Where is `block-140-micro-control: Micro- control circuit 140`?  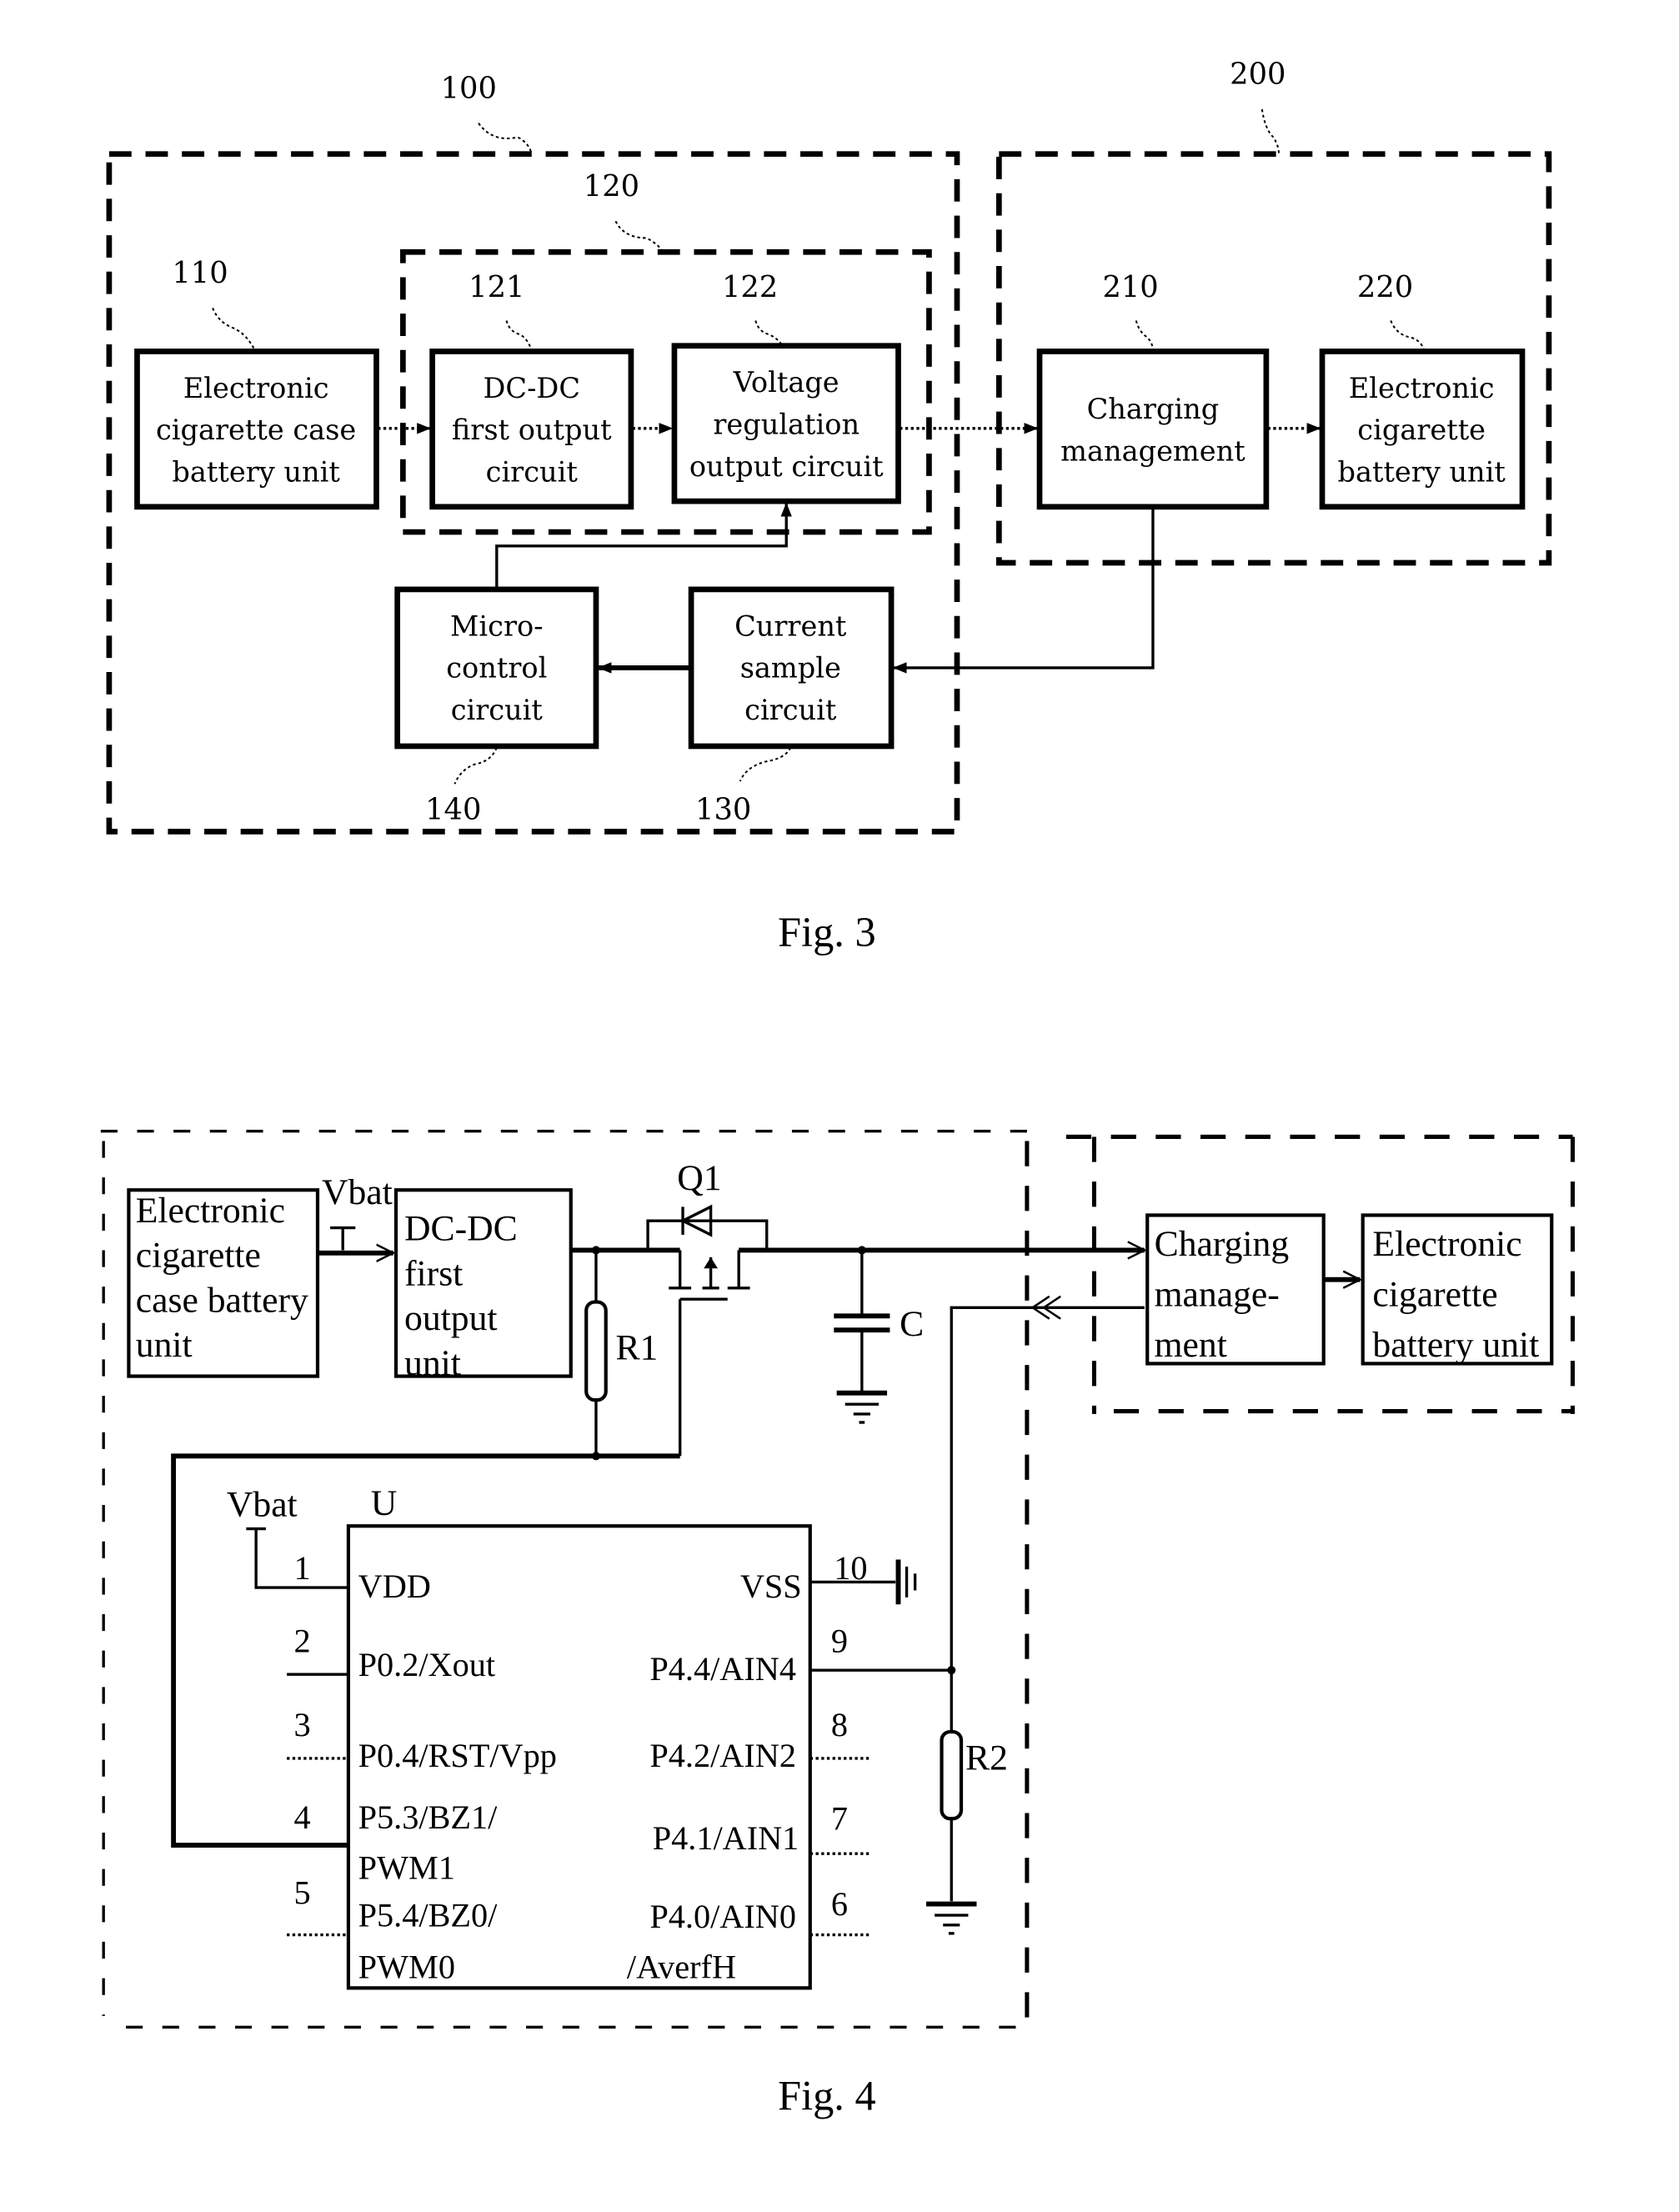 block-140-micro-control: Micro- control circuit 140 is located at coordinates (497, 706).